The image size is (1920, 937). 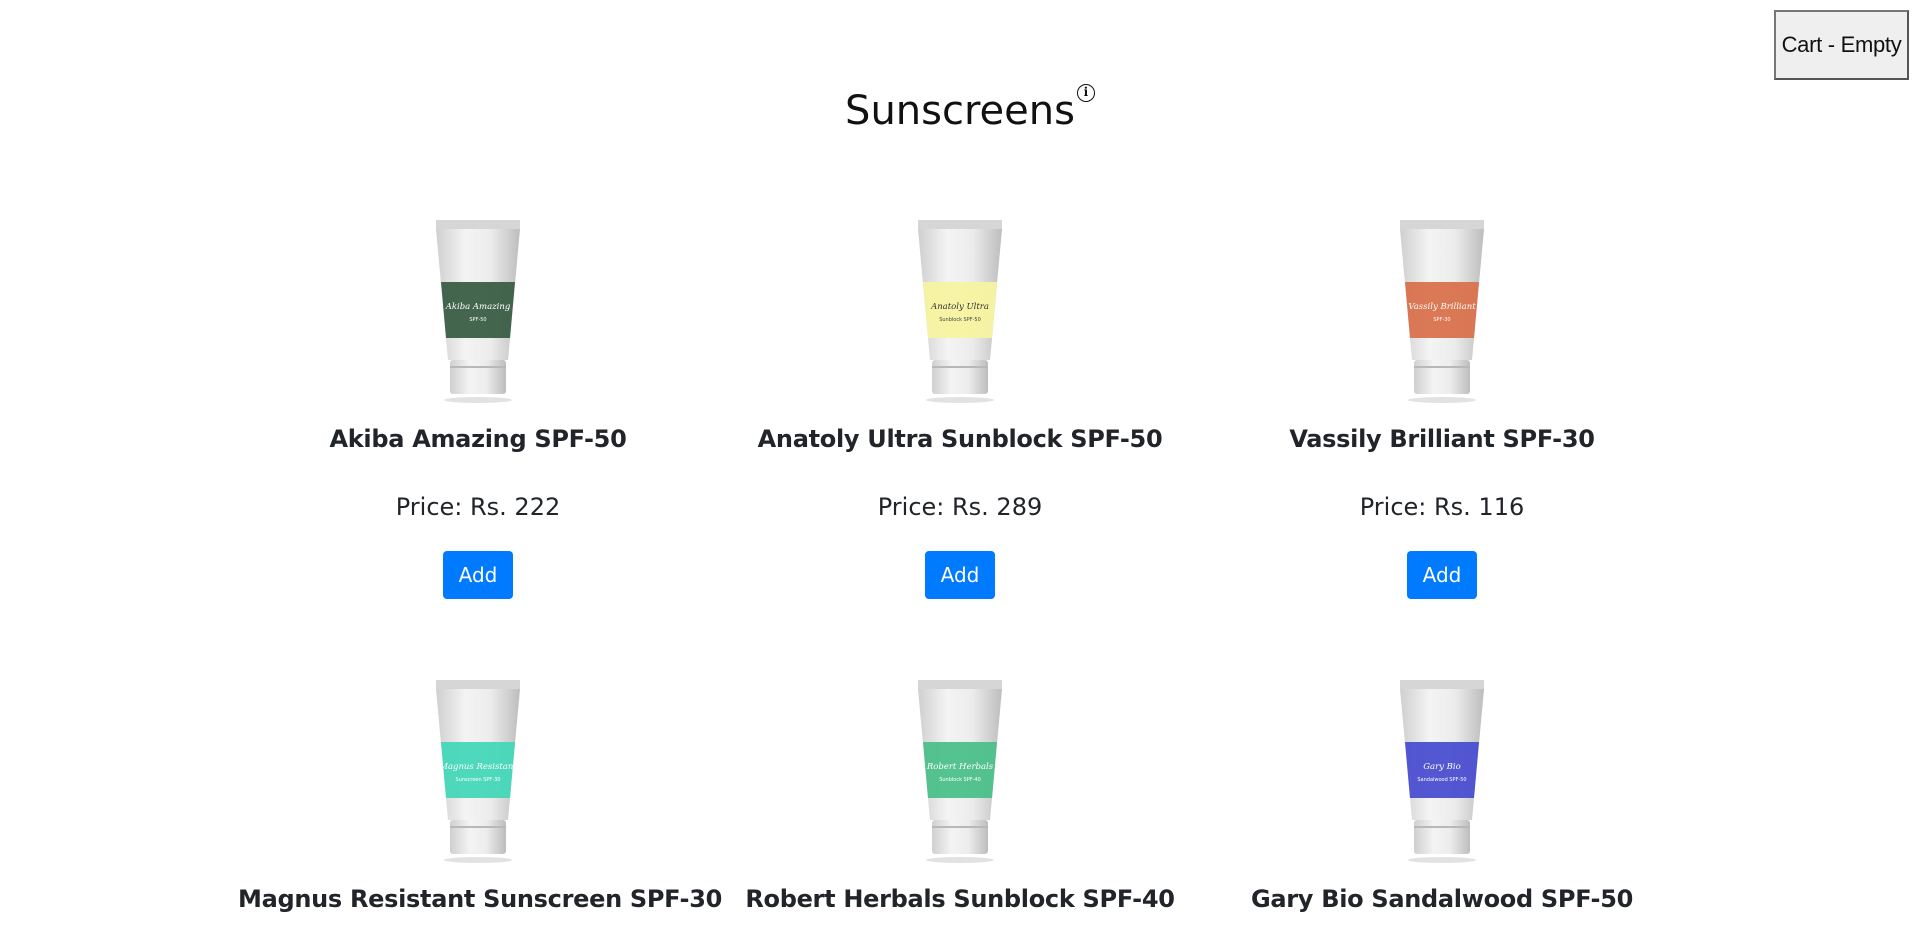 I want to click on tube-illustration: Robert Herbals Sunblock SPF-40, so click(x=960, y=771).